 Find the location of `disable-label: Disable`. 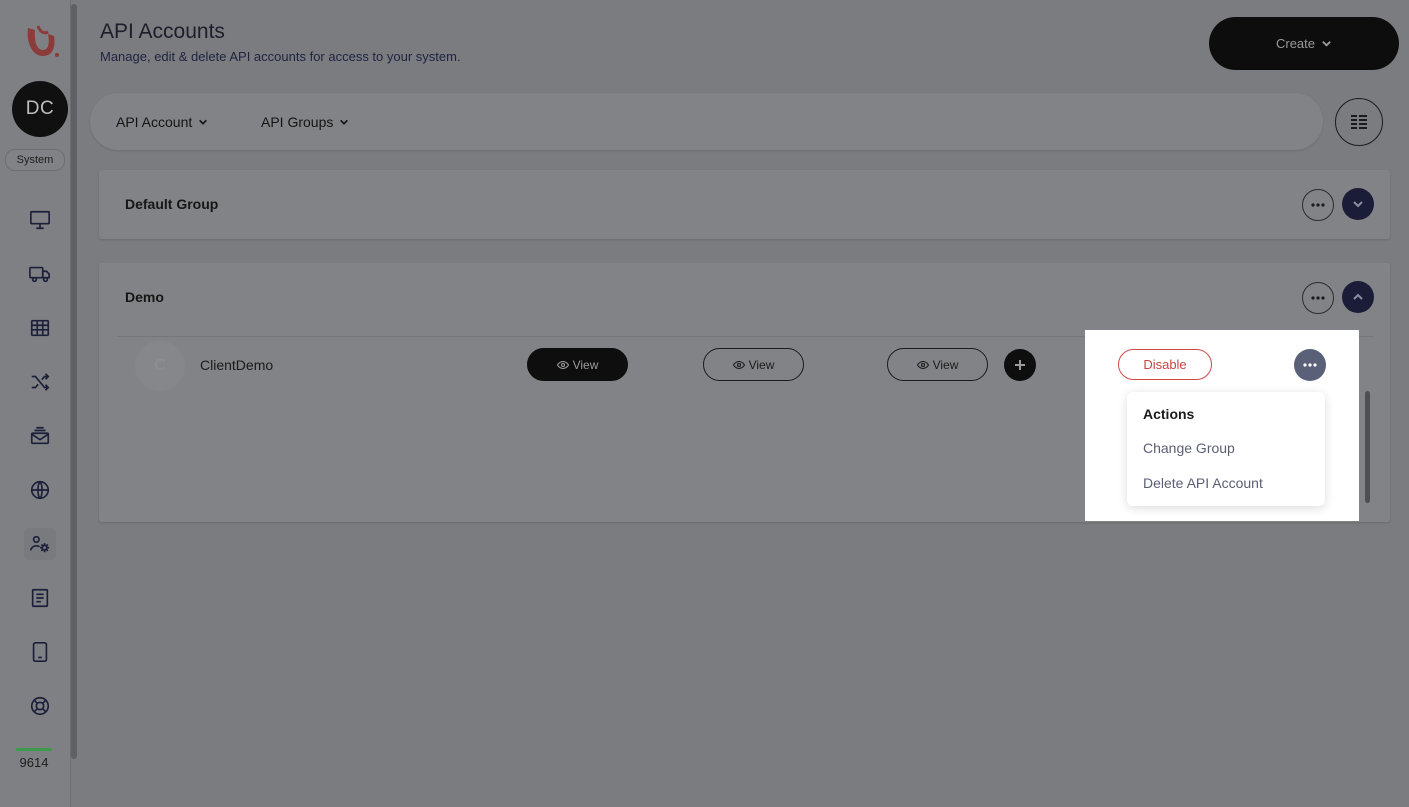

disable-label: Disable is located at coordinates (1165, 364).